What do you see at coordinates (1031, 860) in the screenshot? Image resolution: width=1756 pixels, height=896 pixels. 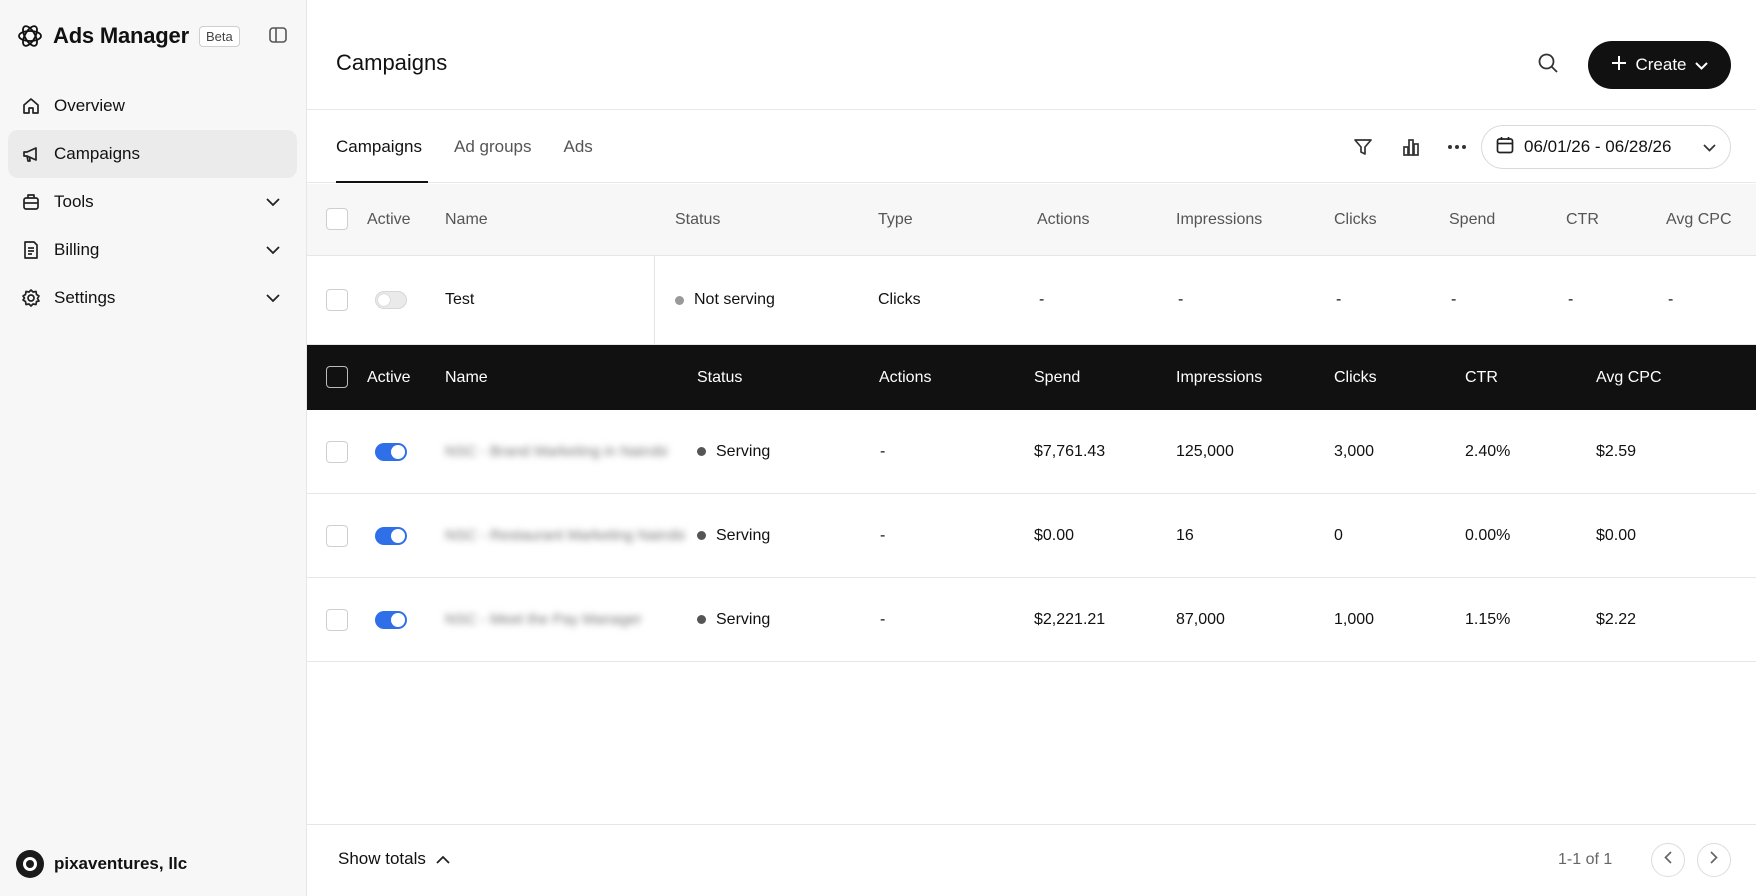 I see `table-footer: Show totals 1-1 of 1` at bounding box center [1031, 860].